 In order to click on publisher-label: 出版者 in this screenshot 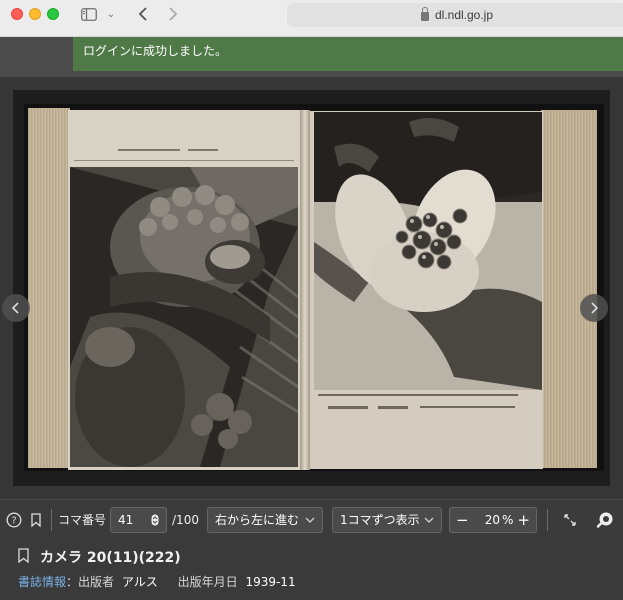, I will do `click(96, 582)`.